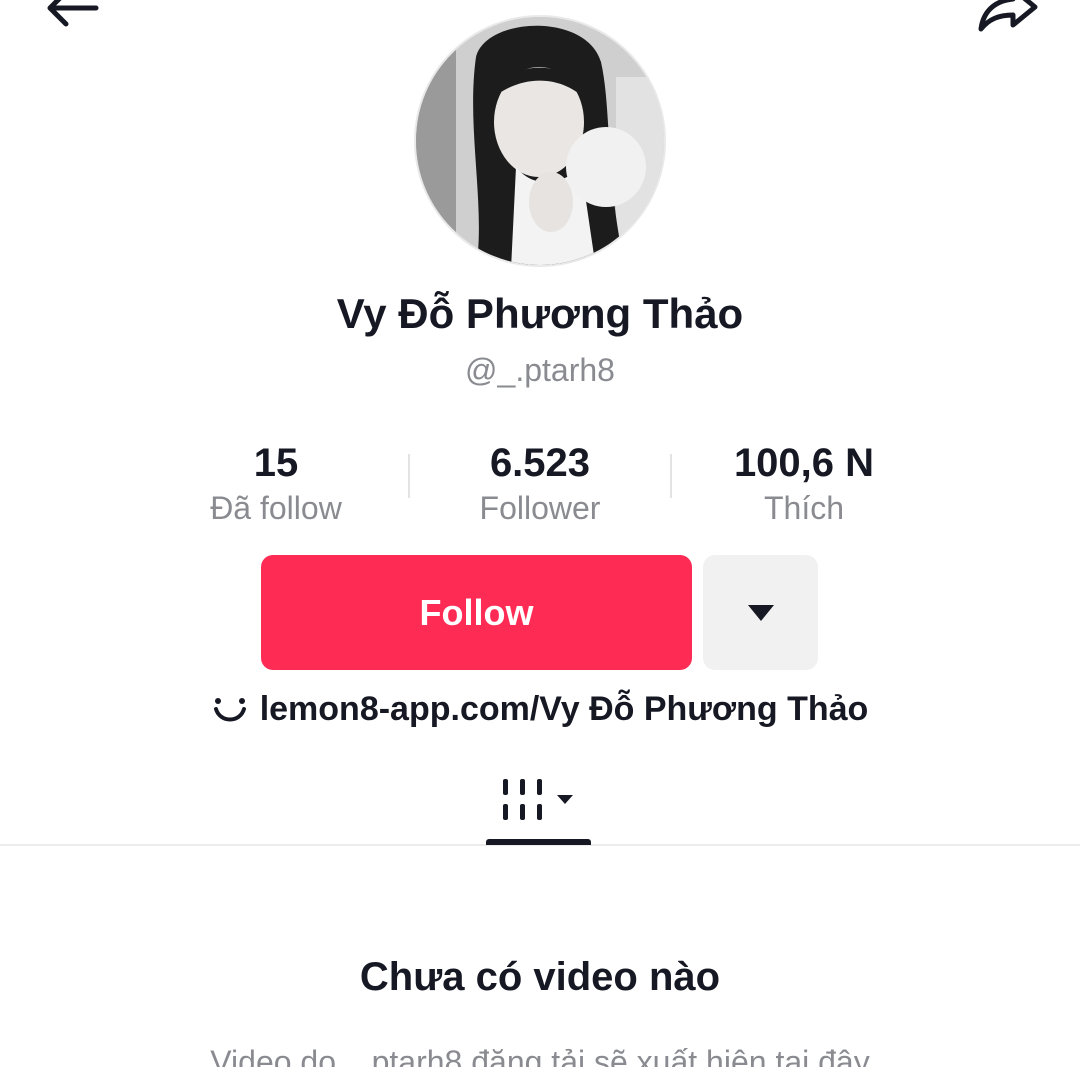  I want to click on share-button, so click(1008, 19).